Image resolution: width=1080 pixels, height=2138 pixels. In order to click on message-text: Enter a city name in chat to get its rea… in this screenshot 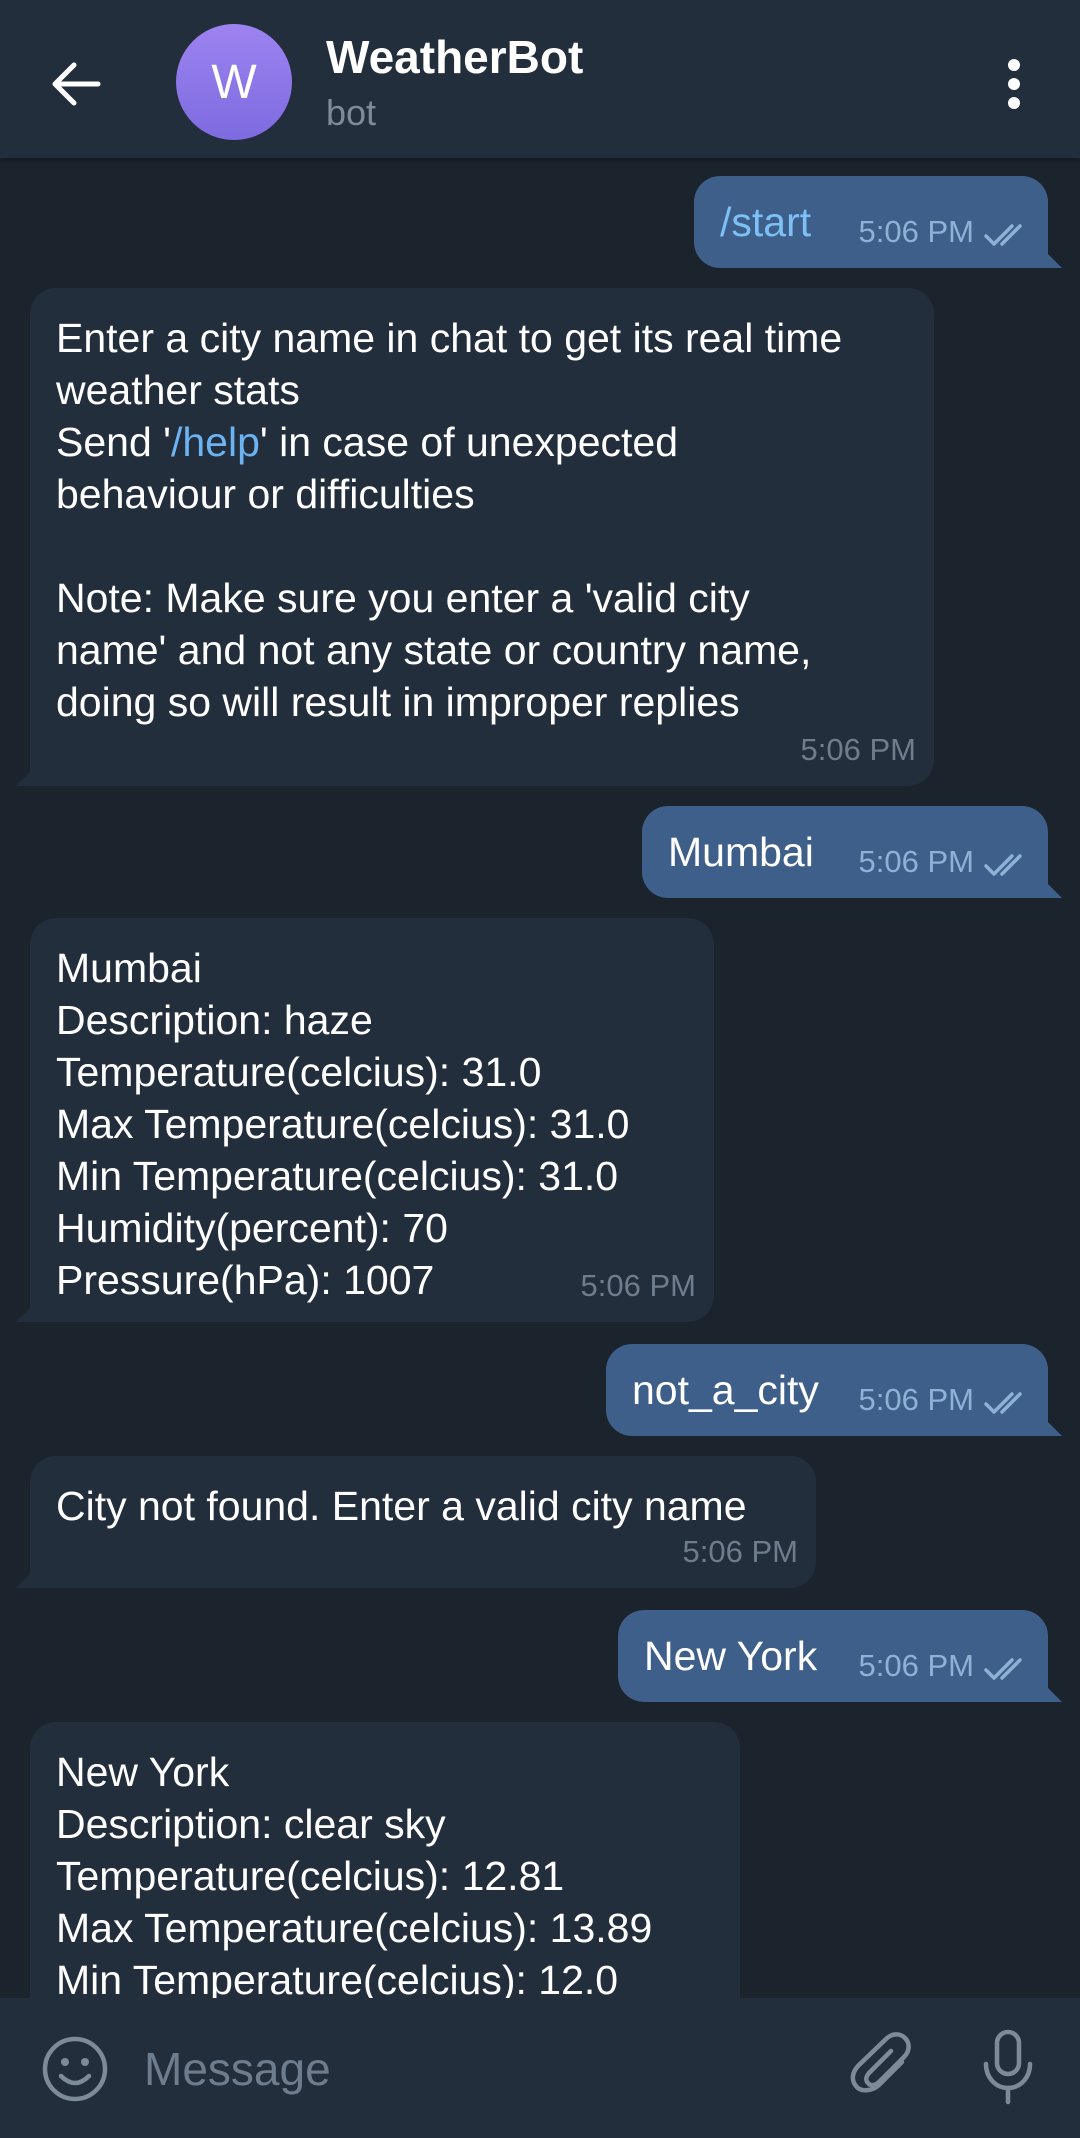, I will do `click(449, 520)`.